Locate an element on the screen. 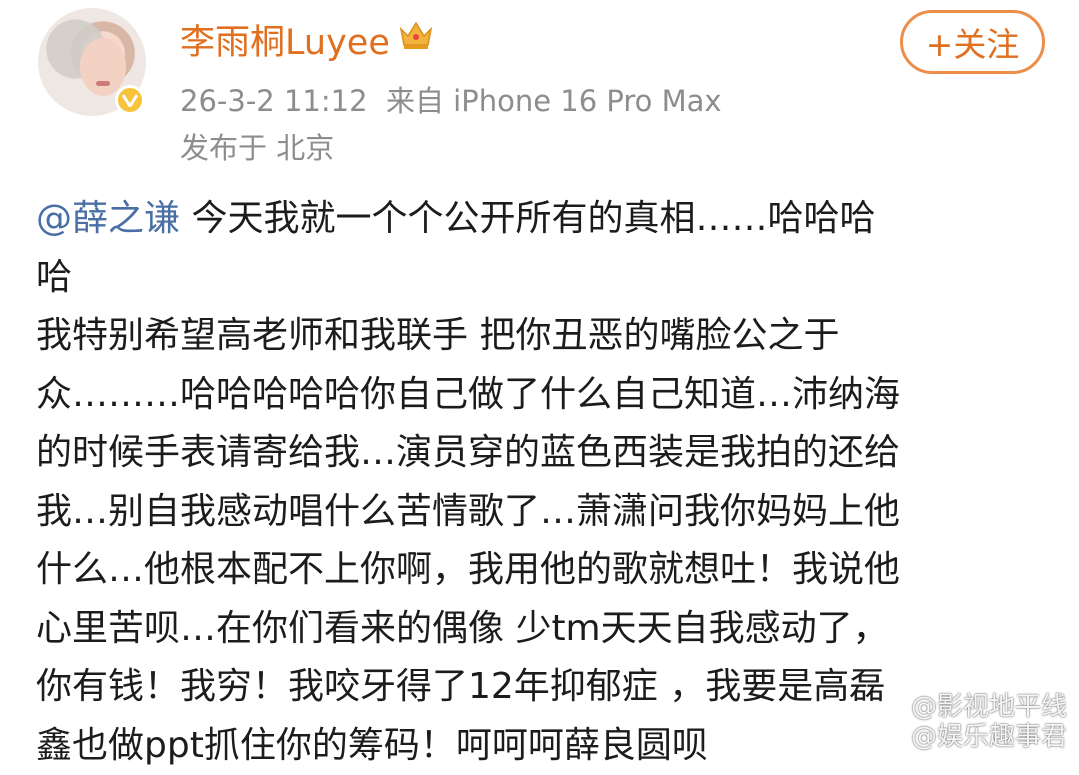 Image resolution: width=1079 pixels, height=775 pixels. post-line: 什么…他根本配不上你啊，我用他的歌就想吐！我说他 is located at coordinates (543, 570).